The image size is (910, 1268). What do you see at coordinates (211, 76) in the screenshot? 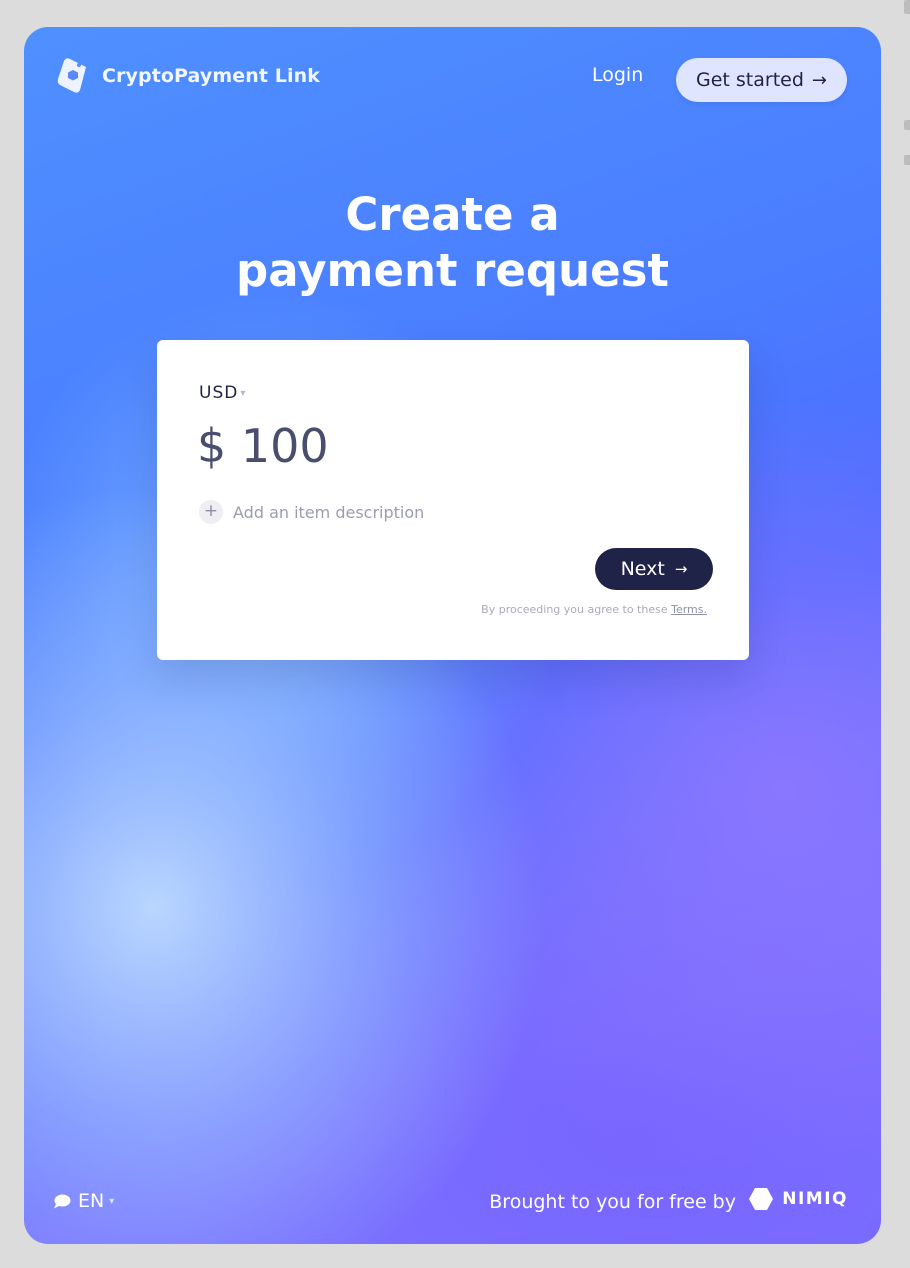
I see `app-name: CryptoPayment Link` at bounding box center [211, 76].